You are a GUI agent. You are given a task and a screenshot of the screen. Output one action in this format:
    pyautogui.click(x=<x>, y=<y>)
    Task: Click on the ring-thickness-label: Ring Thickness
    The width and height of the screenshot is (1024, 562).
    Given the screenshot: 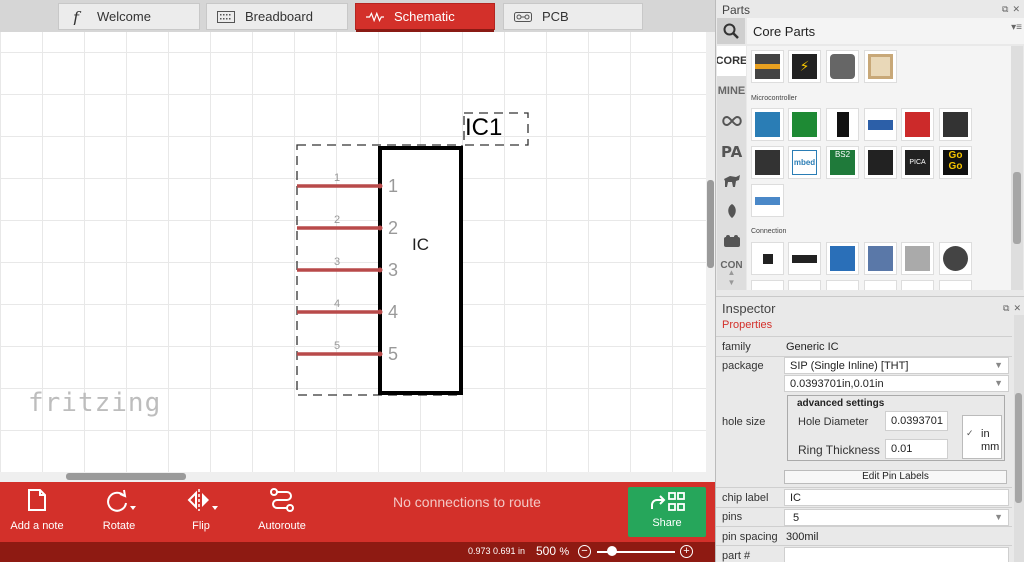 What is the action you would take?
    pyautogui.click(x=839, y=450)
    